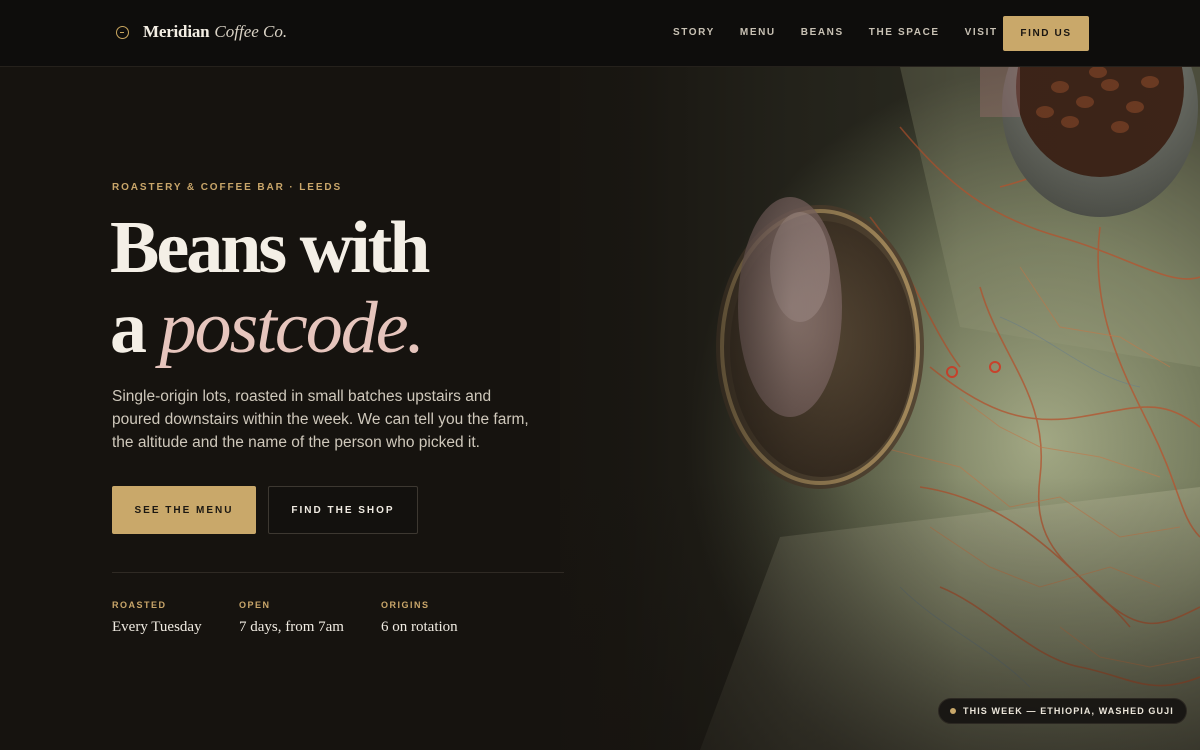 This screenshot has height=750, width=1200. I want to click on this-week-text: THIS WEEK — ETHIOPIA, WASHED GUJI, so click(1068, 711).